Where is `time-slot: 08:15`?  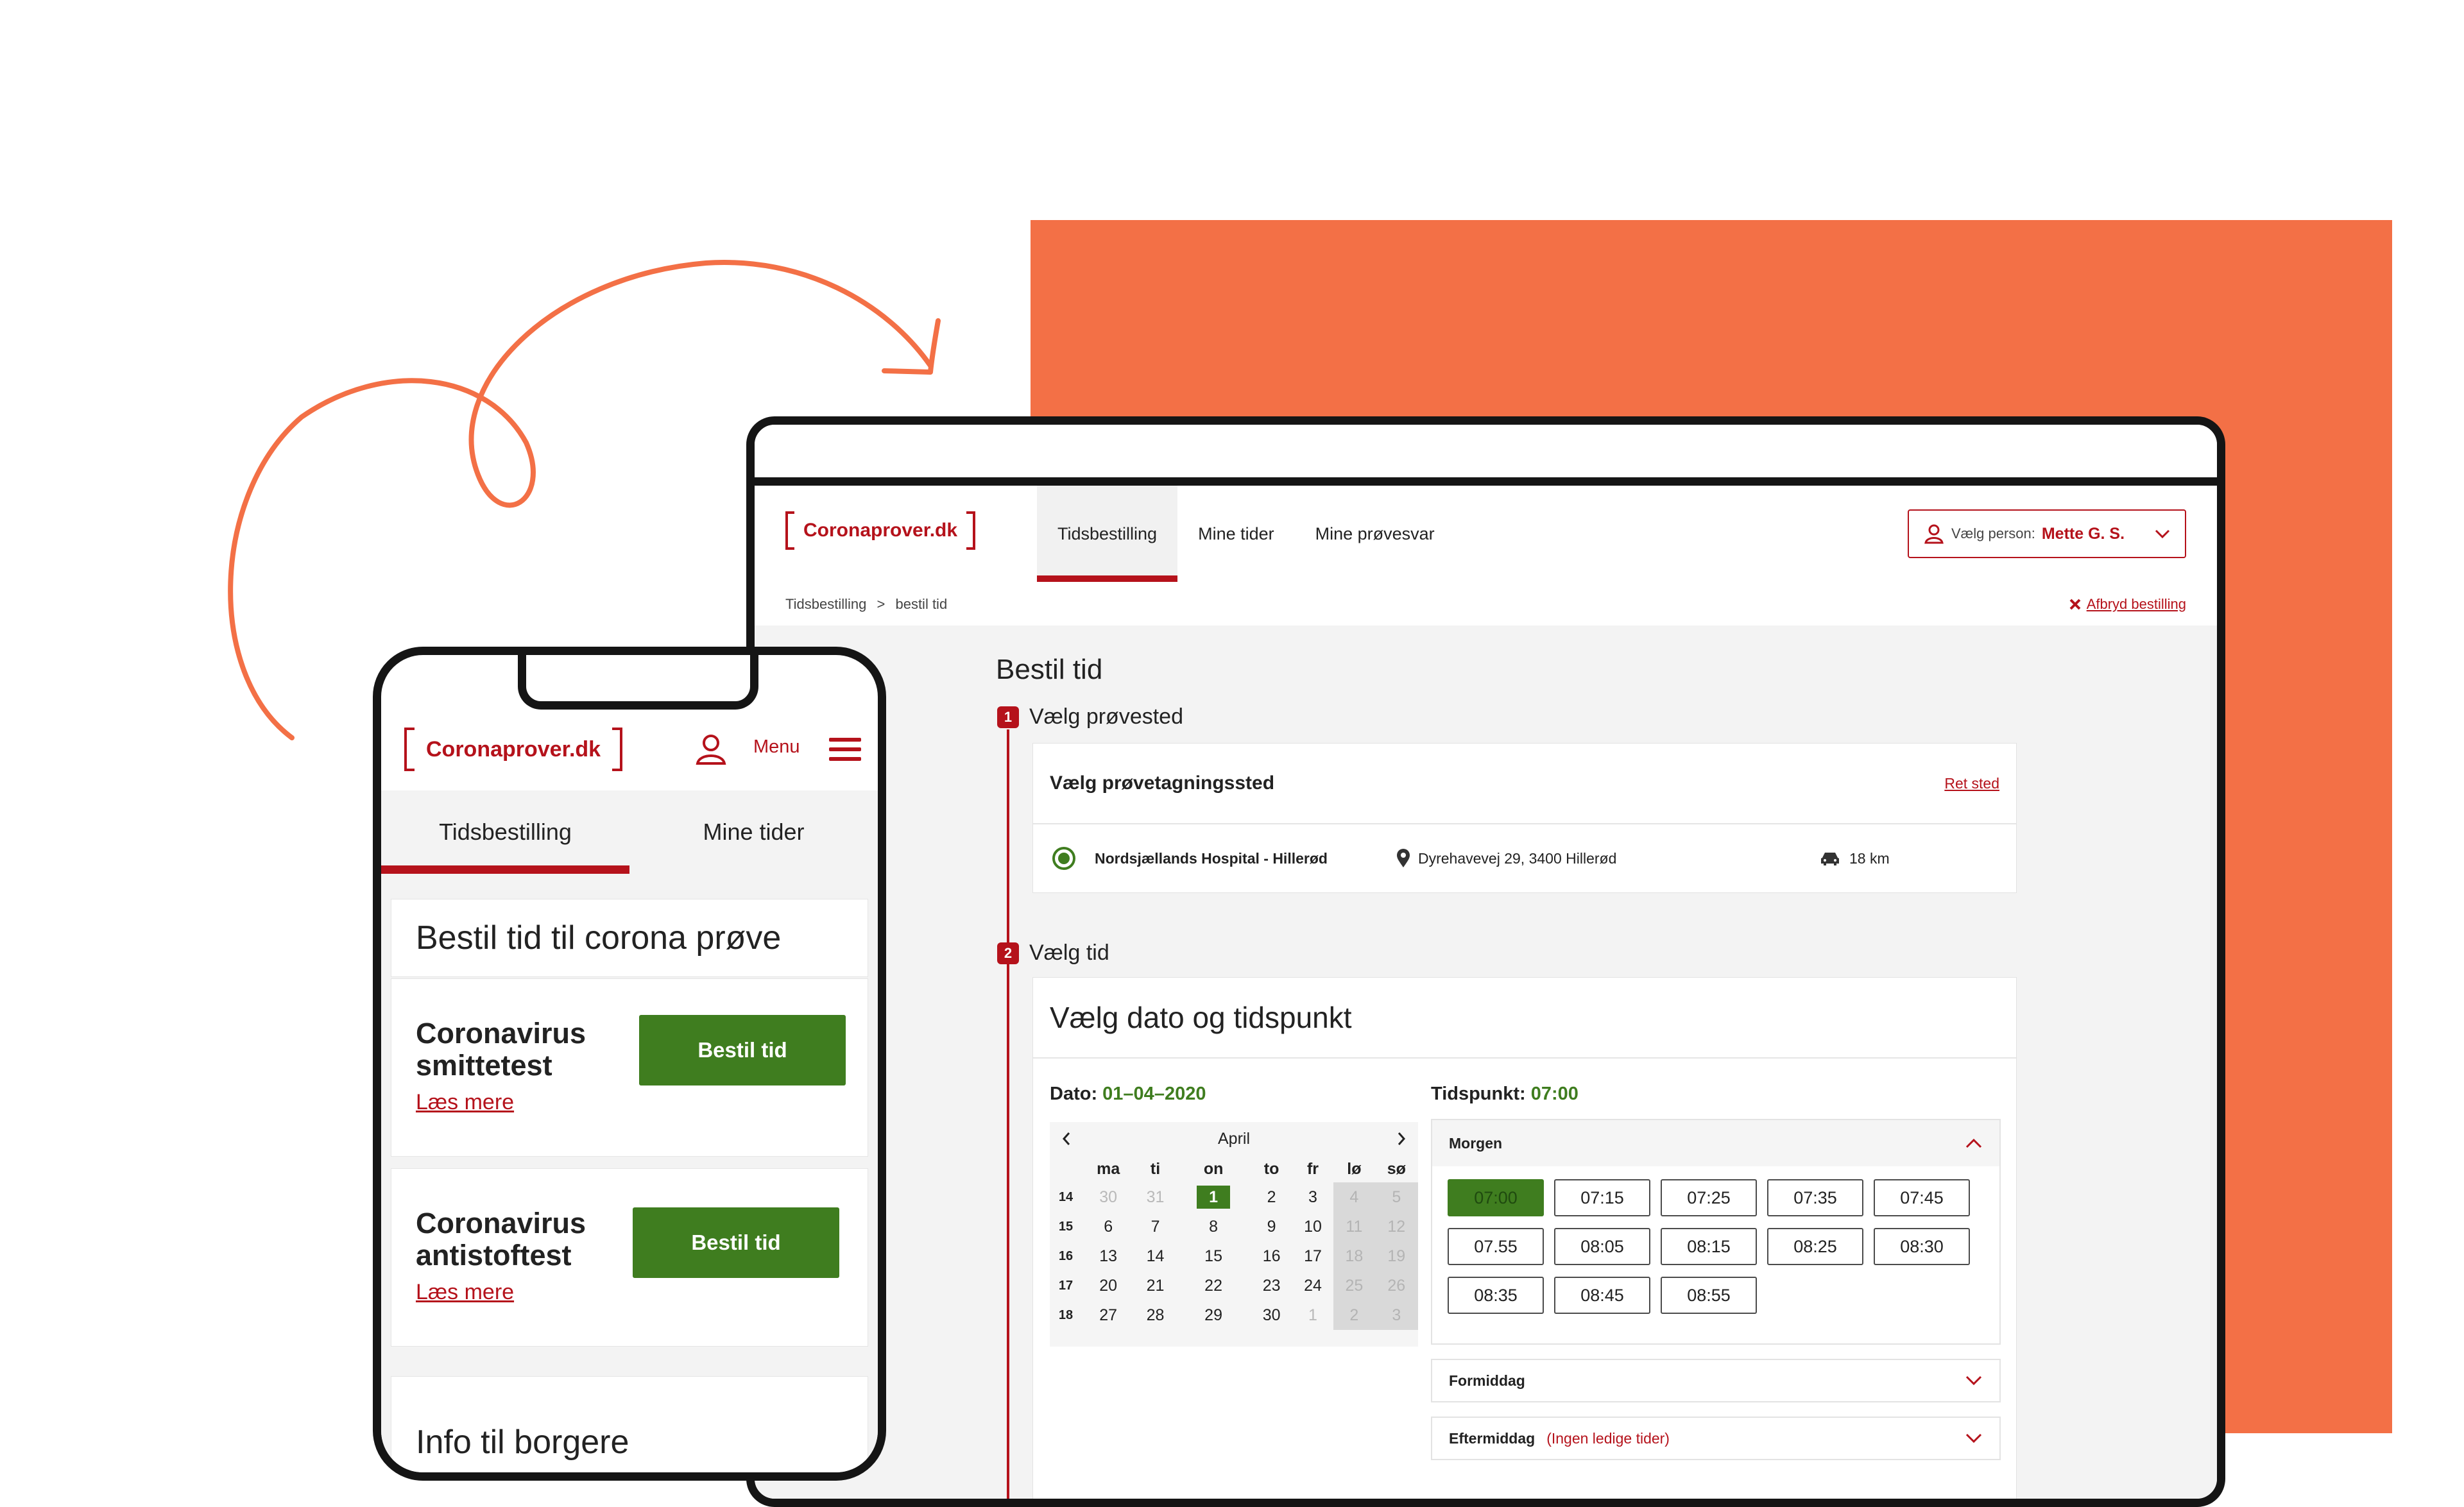
time-slot: 08:15 is located at coordinates (1709, 1246).